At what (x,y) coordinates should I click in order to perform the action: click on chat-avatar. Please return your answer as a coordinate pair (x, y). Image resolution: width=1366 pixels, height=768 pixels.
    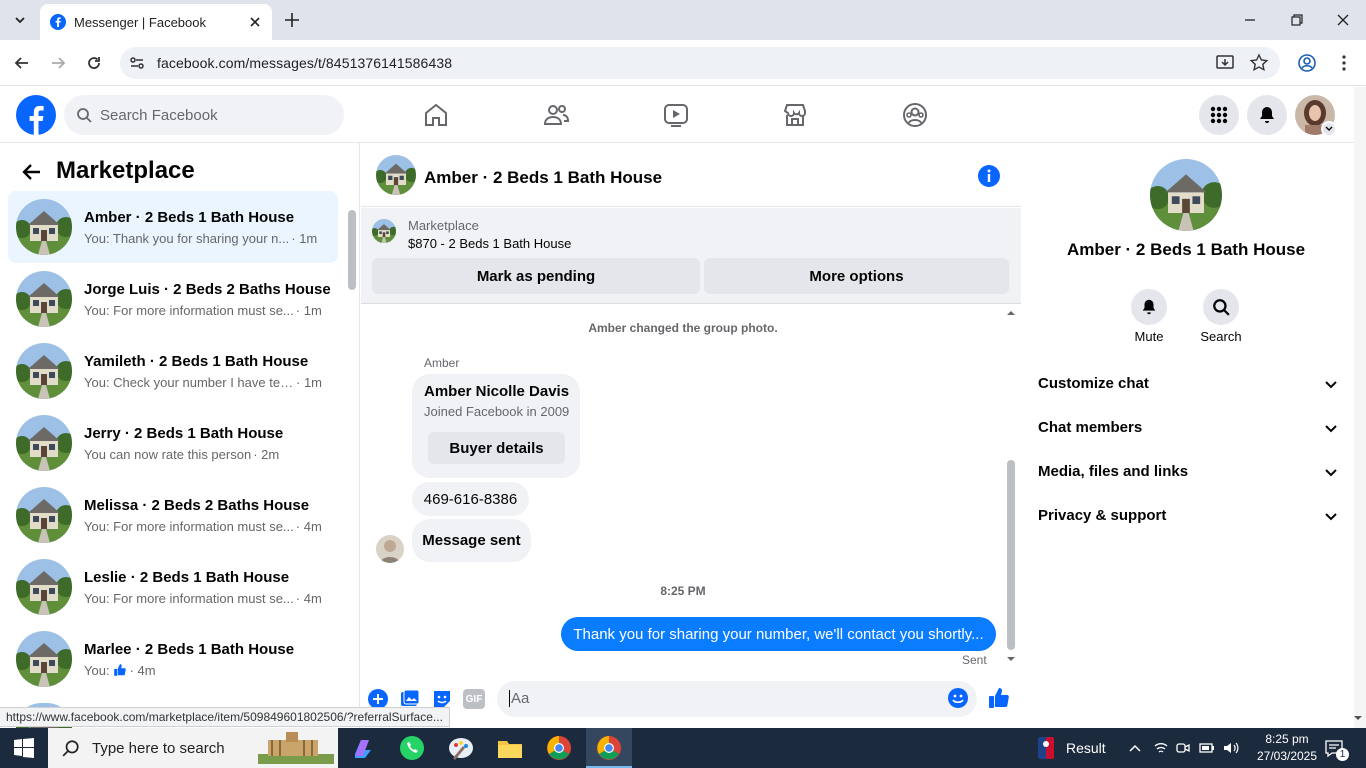
    Looking at the image, I should click on (396, 175).